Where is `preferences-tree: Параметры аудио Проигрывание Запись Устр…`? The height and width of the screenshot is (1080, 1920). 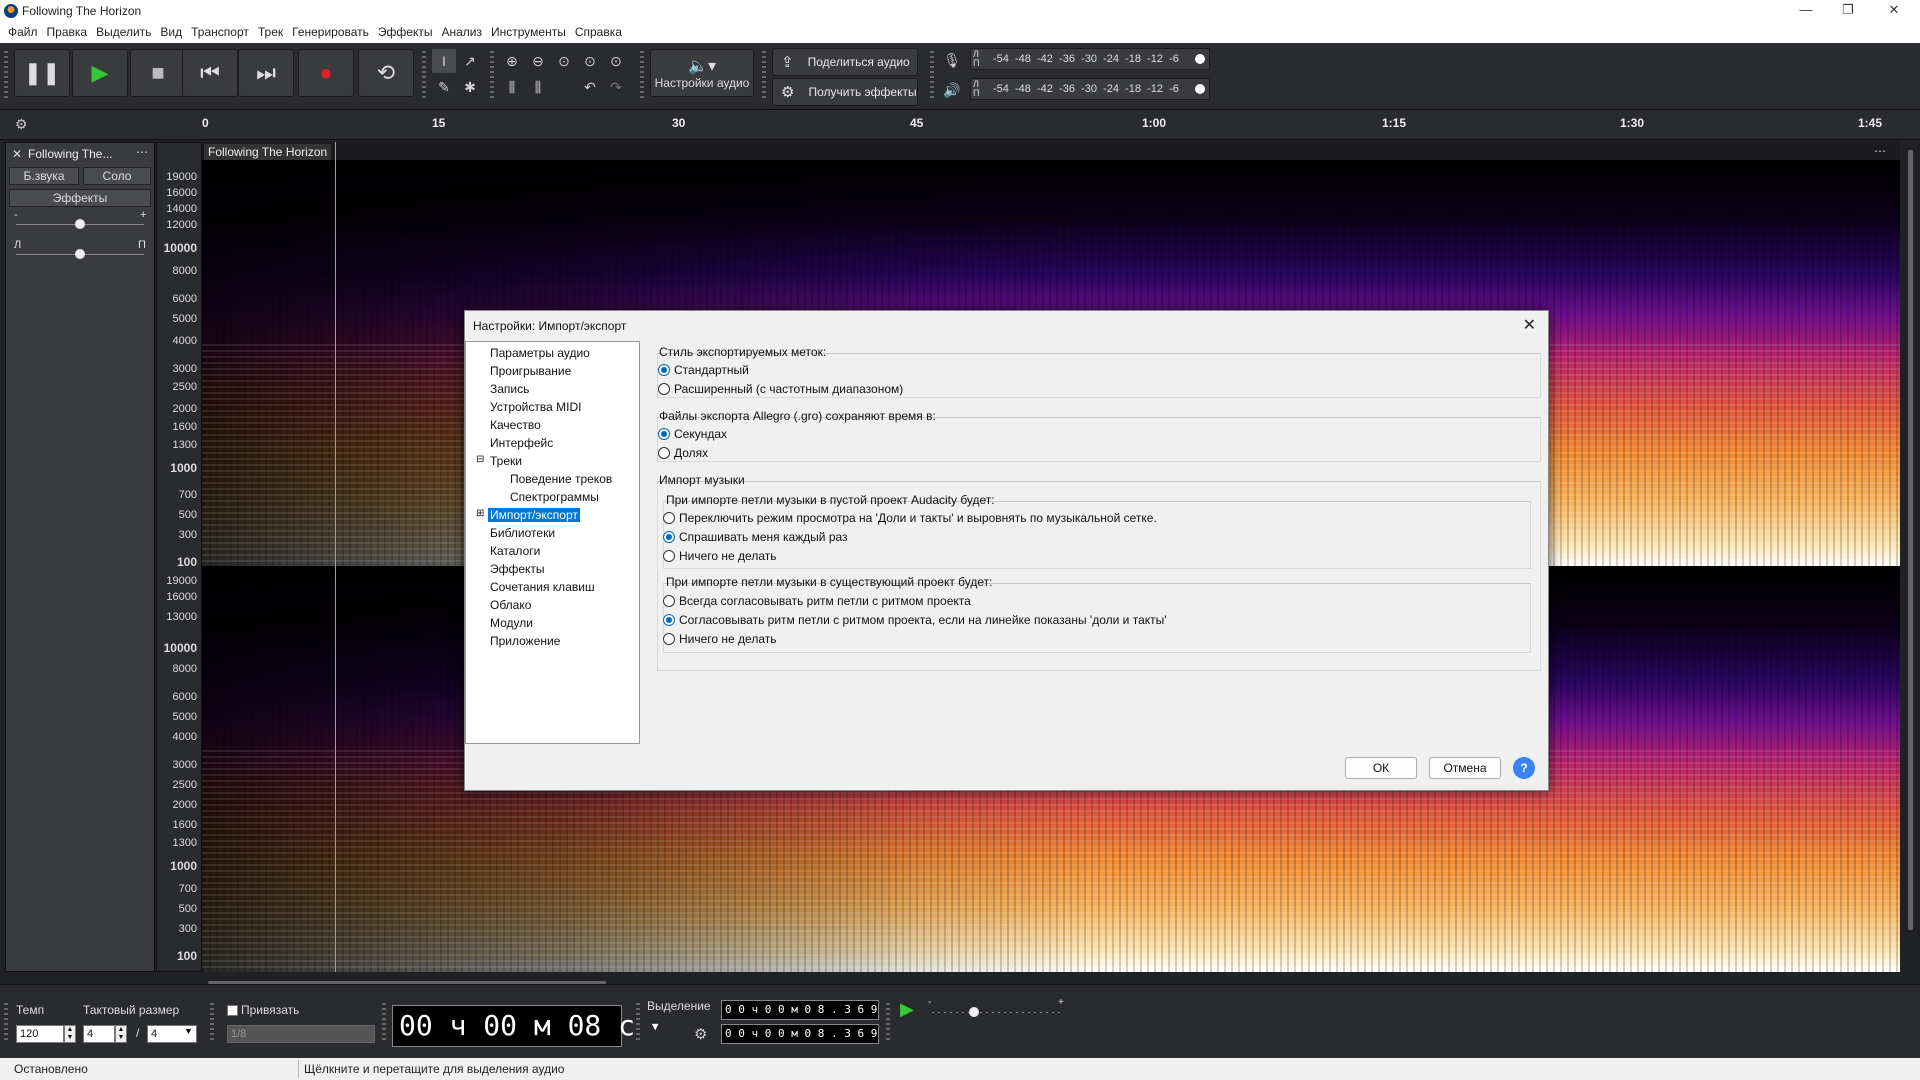 preferences-tree: Параметры аудио Проигрывание Запись Устр… is located at coordinates (552, 542).